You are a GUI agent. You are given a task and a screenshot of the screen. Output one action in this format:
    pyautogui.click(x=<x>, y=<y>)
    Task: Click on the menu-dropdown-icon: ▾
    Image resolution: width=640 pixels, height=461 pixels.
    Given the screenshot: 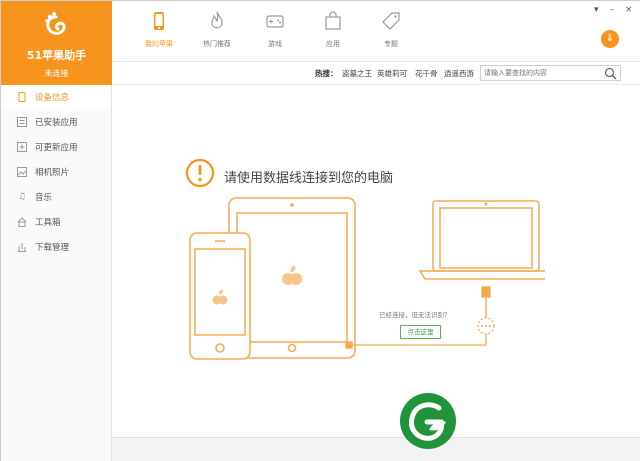 What is the action you would take?
    pyautogui.click(x=596, y=10)
    